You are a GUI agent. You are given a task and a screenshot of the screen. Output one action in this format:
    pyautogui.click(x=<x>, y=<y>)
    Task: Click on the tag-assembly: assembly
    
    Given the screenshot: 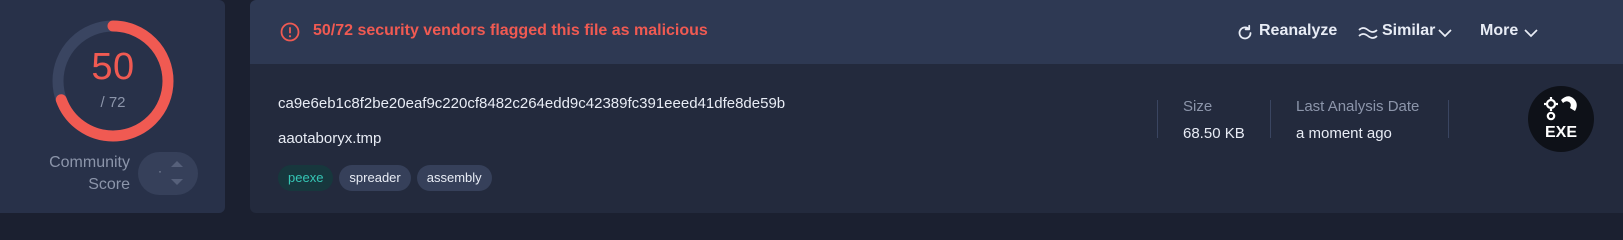 What is the action you would take?
    pyautogui.click(x=454, y=178)
    